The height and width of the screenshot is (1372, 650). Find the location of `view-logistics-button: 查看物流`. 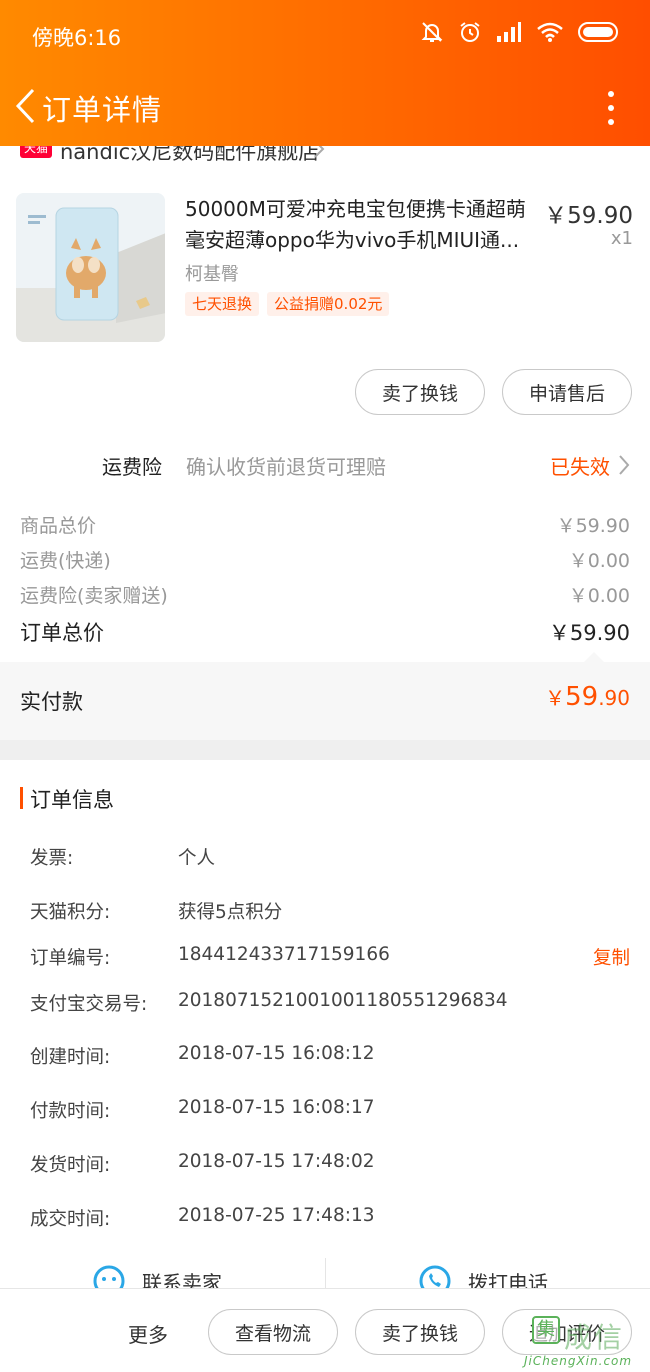

view-logistics-button: 查看物流 is located at coordinates (273, 1332).